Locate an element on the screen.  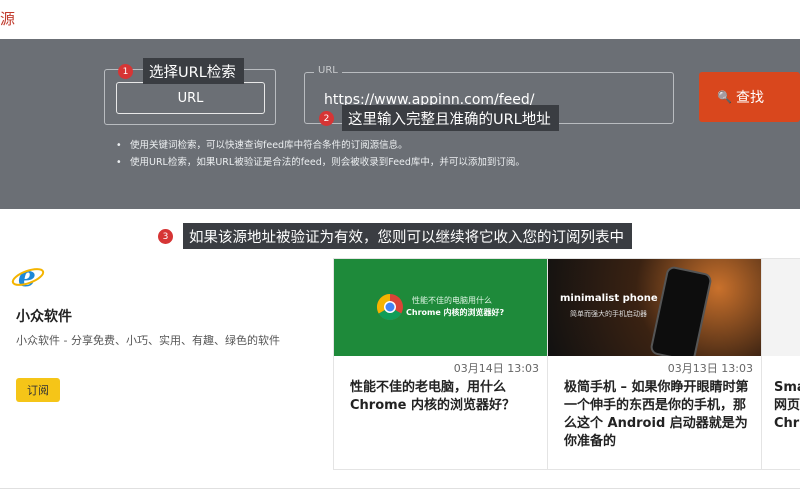
article-date: 03月14日 13:03 is located at coordinates (496, 368).